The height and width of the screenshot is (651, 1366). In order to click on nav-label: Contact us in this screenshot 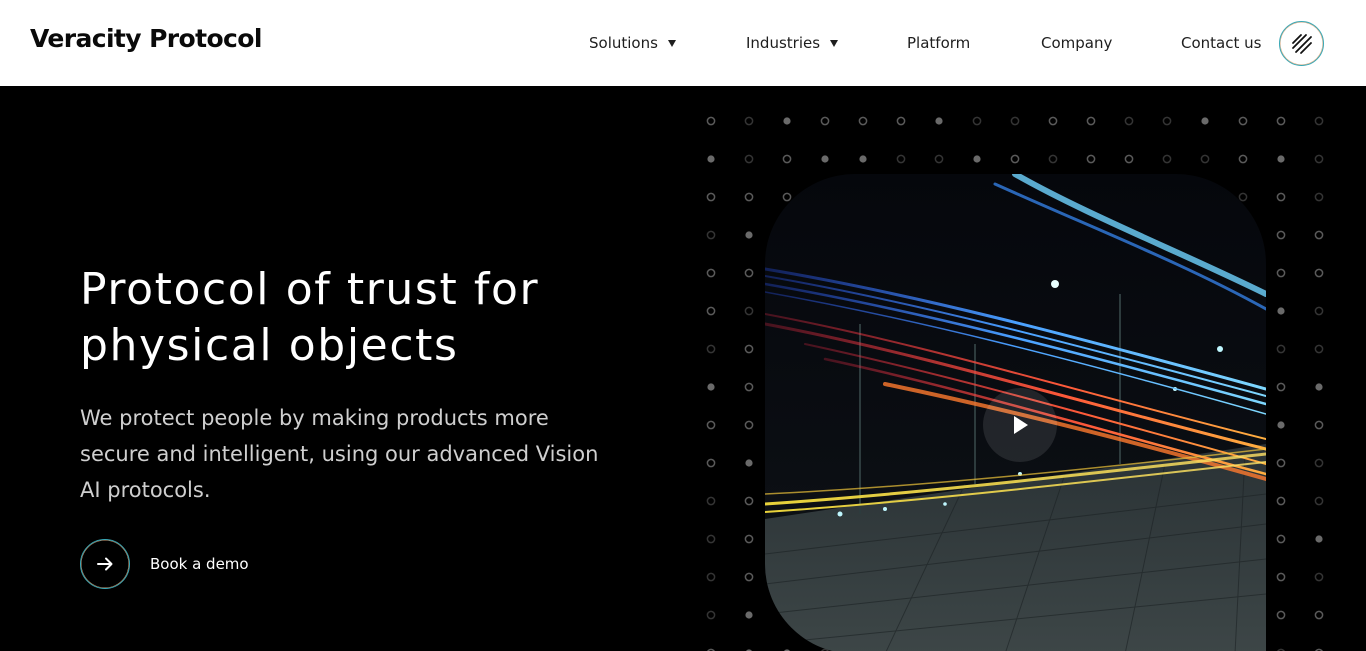, I will do `click(1221, 43)`.